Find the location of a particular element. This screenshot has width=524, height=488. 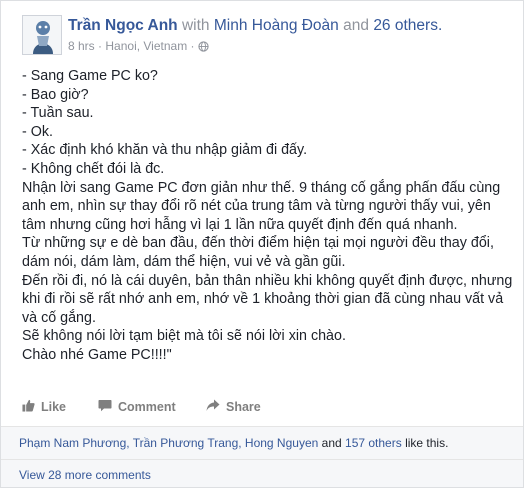

post-time: 8 hrs is located at coordinates (81, 46).